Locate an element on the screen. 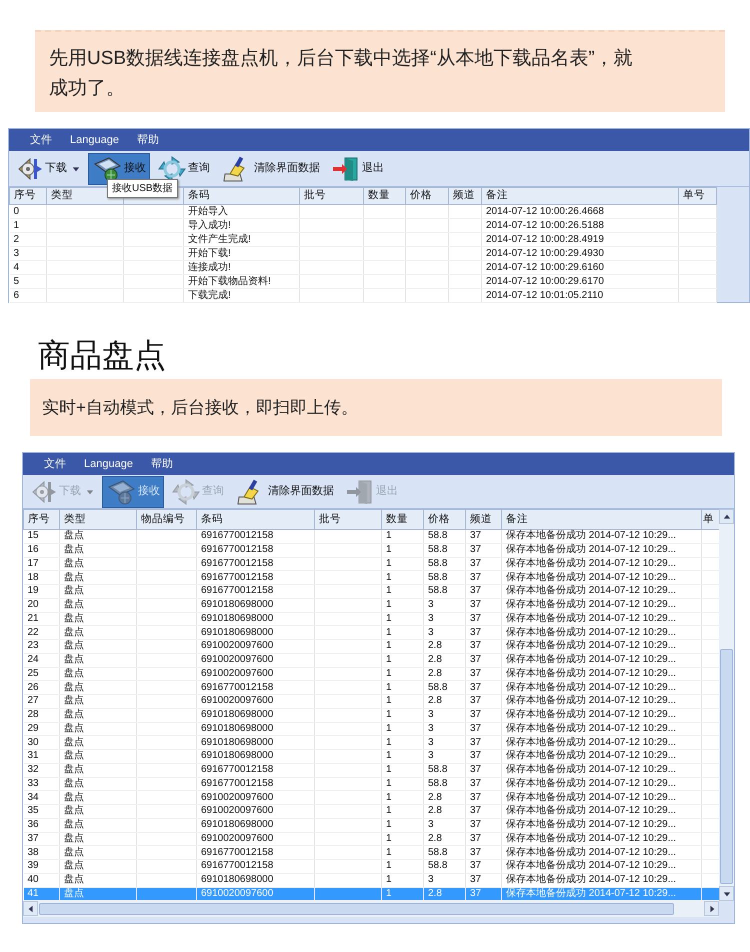 This screenshot has height=952, width=750. table-cell: 30 is located at coordinates (42, 743).